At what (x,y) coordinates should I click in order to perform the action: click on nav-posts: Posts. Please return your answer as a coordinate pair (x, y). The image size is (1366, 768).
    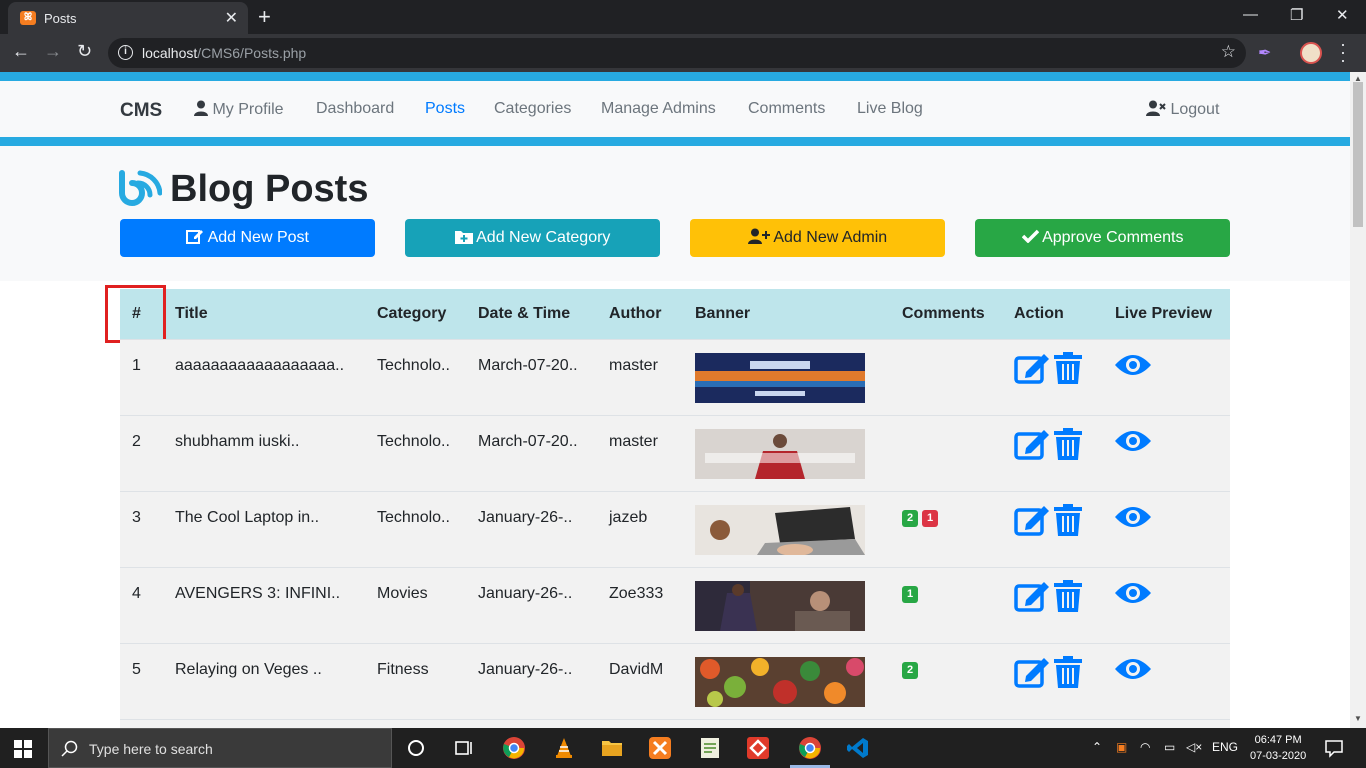
    Looking at the image, I should click on (445, 109).